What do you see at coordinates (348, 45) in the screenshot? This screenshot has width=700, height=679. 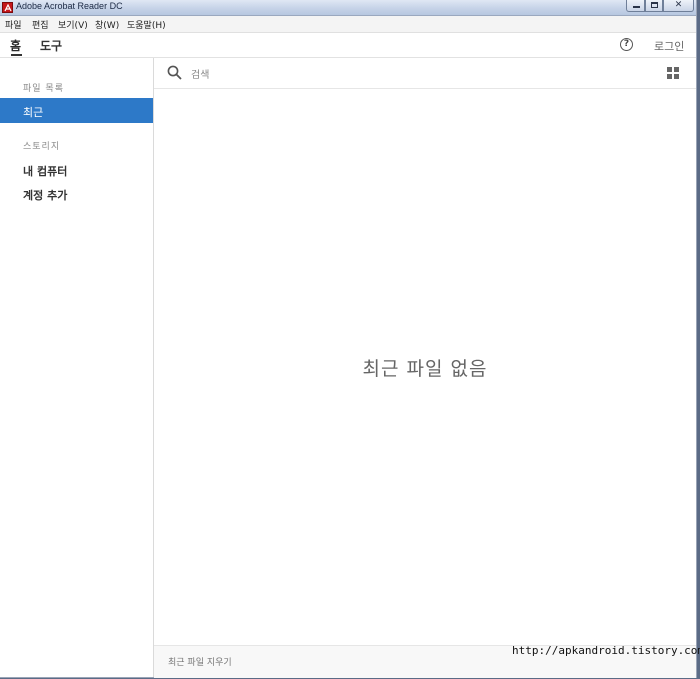 I see `tab-bar: 홈 도구 ? 로그인` at bounding box center [348, 45].